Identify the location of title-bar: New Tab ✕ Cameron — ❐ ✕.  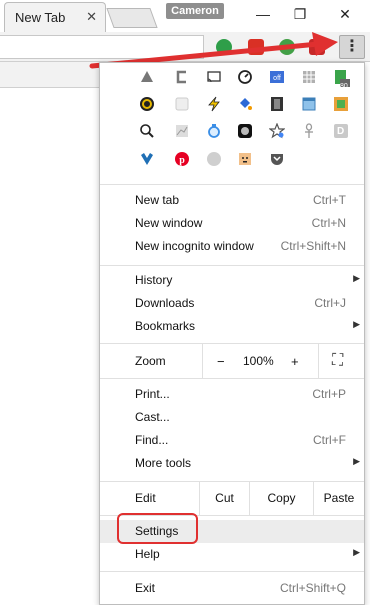
(185, 16).